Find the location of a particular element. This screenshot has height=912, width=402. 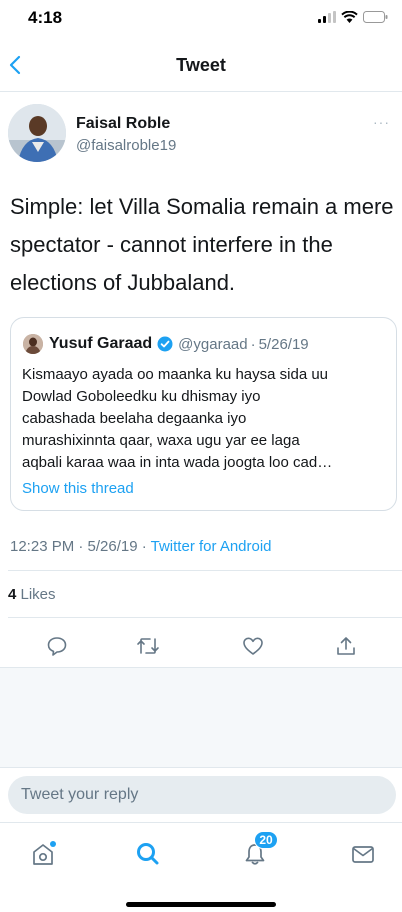

quoted-avatar-photo is located at coordinates (33, 344).